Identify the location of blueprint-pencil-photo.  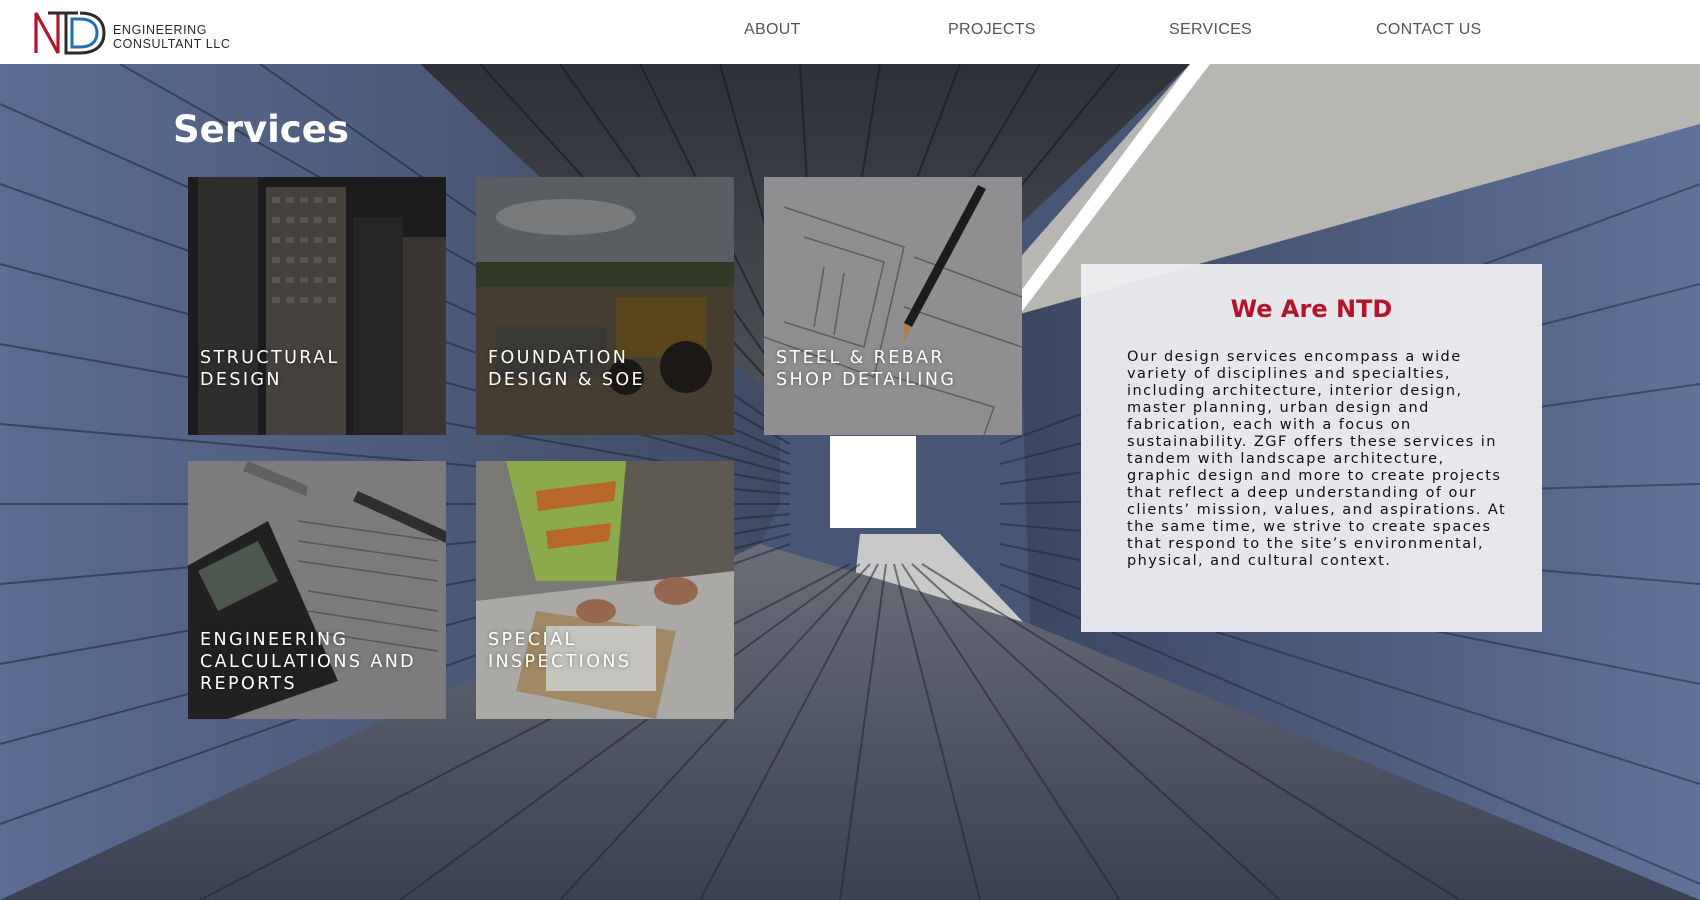
(893, 306).